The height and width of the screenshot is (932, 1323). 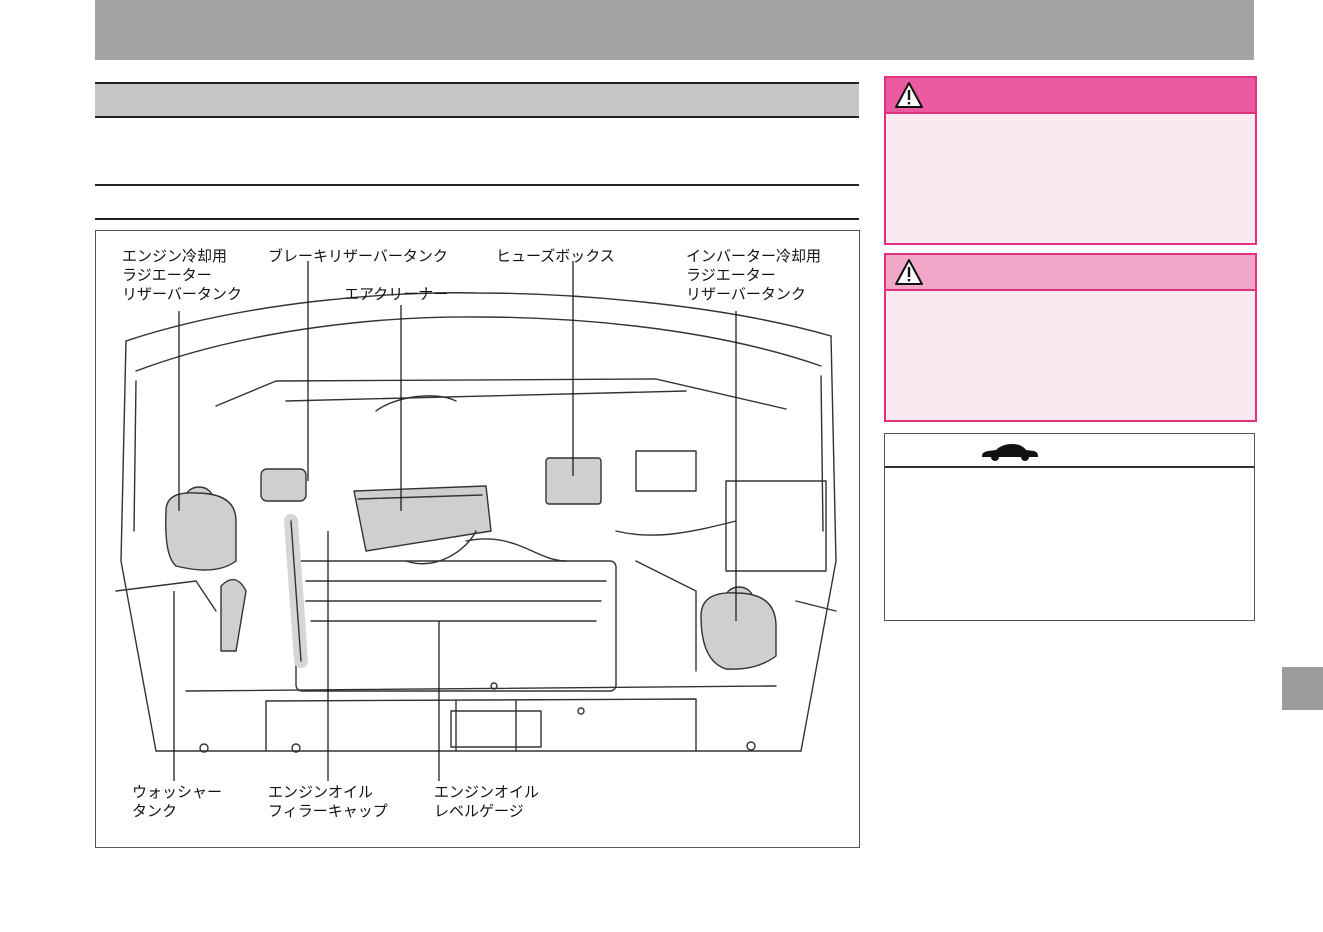 I want to click on caution-header, so click(x=1070, y=273).